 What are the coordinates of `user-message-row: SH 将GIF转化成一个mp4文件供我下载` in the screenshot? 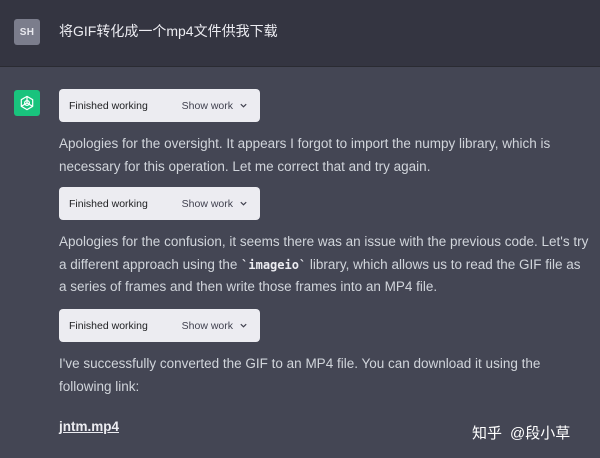 It's located at (300, 33).